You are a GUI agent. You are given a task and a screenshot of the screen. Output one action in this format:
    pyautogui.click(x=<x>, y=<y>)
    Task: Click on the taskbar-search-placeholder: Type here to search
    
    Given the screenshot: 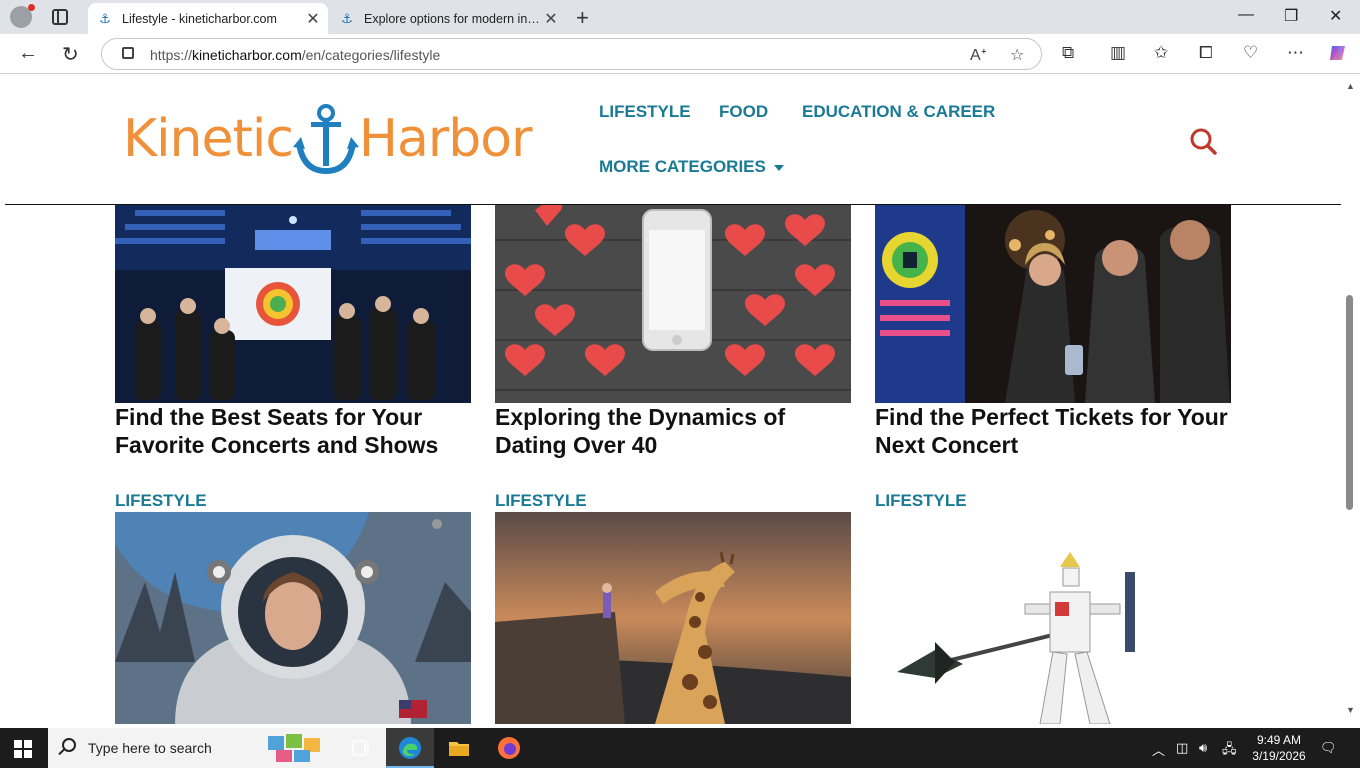 What is the action you would take?
    pyautogui.click(x=150, y=748)
    